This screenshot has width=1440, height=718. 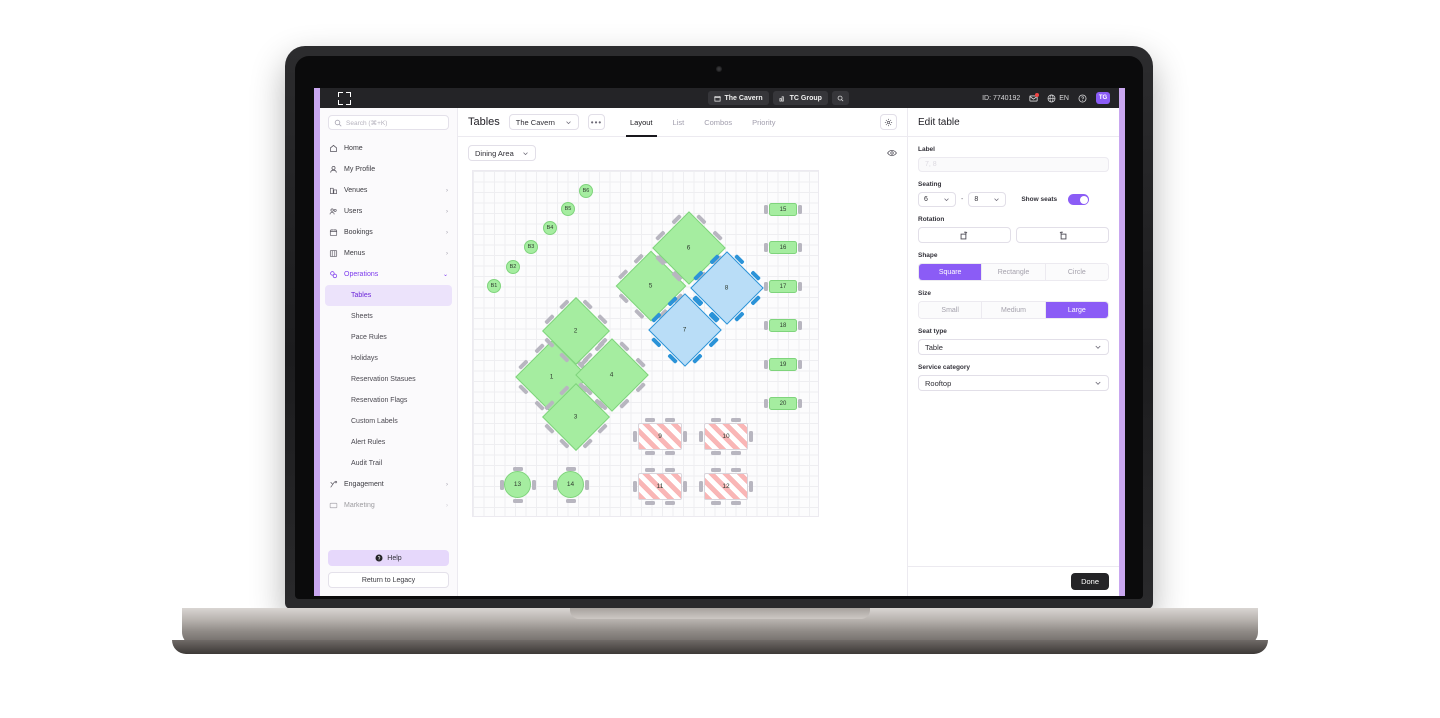 I want to click on settings-button, so click(x=888, y=122).